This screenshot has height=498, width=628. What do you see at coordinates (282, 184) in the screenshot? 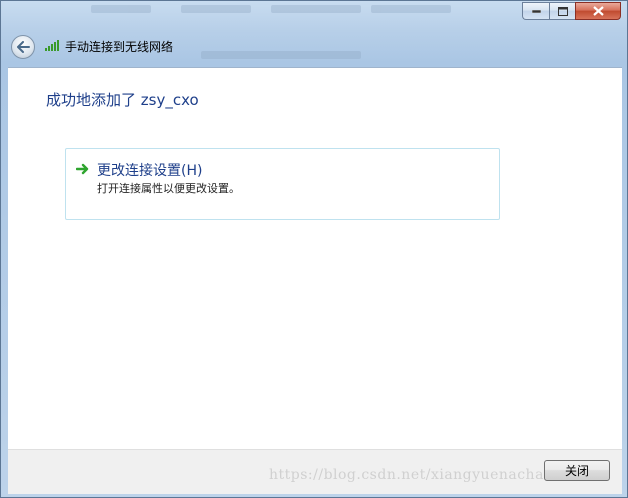
I see `change-connection-settings-link: 更改连接设置(H) 打开连接属性以便更改设置。` at bounding box center [282, 184].